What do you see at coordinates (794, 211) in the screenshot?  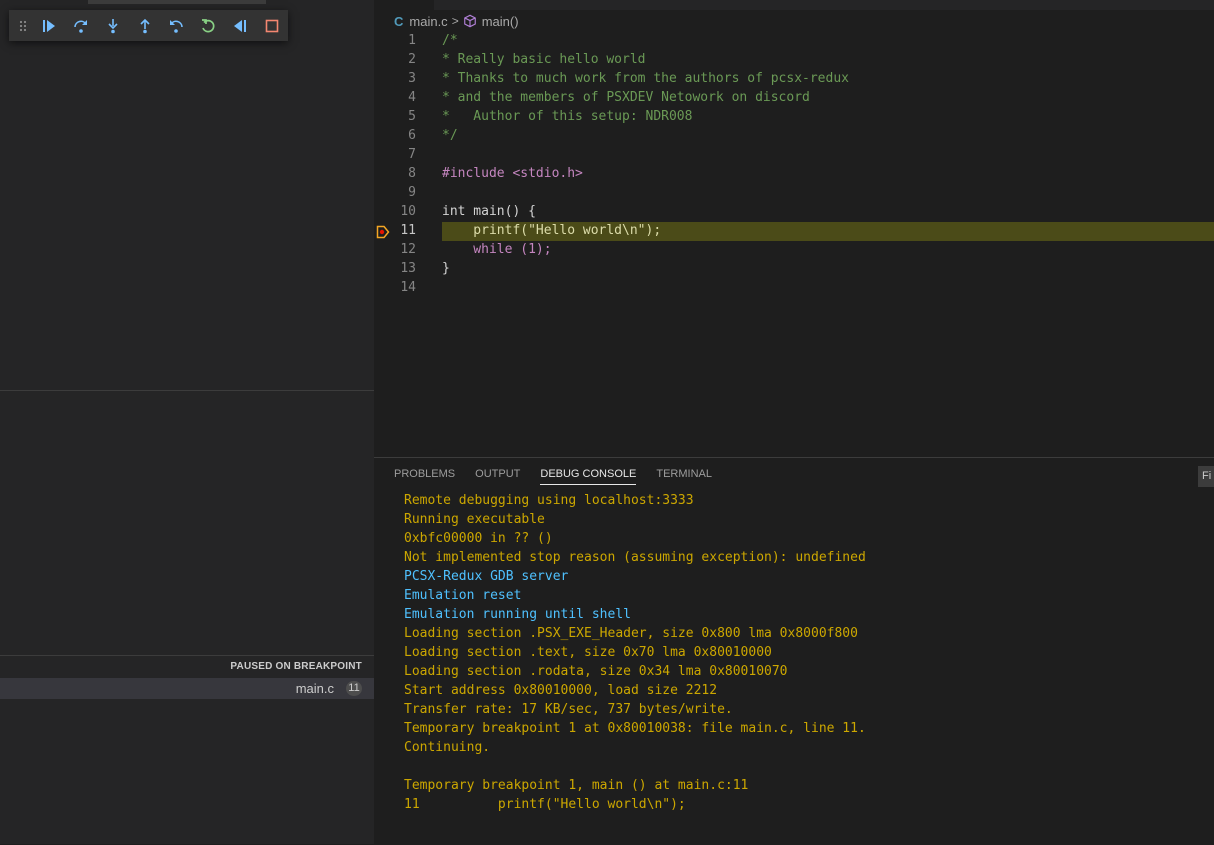 I see `code-line: 10 int main() {` at bounding box center [794, 211].